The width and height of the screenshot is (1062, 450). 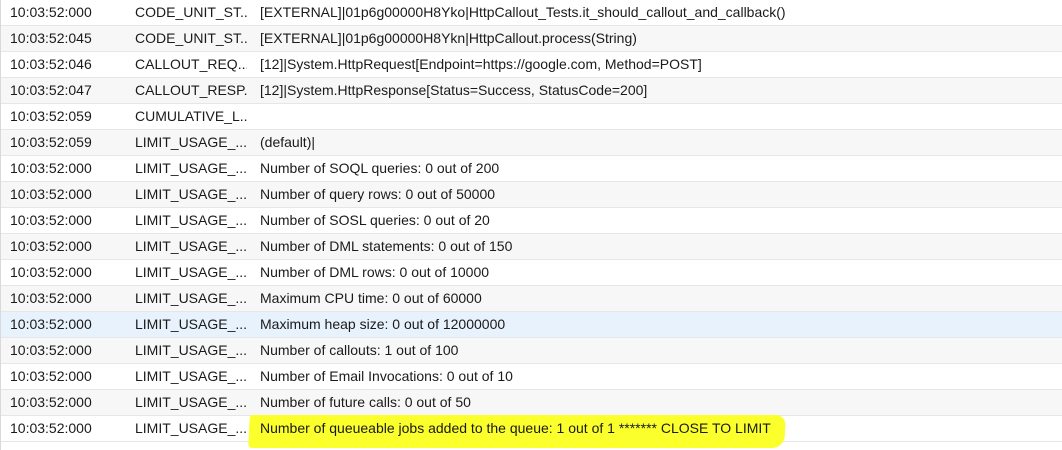 I want to click on log-details: Number of query rows: 0 out of 50000, so click(x=378, y=194).